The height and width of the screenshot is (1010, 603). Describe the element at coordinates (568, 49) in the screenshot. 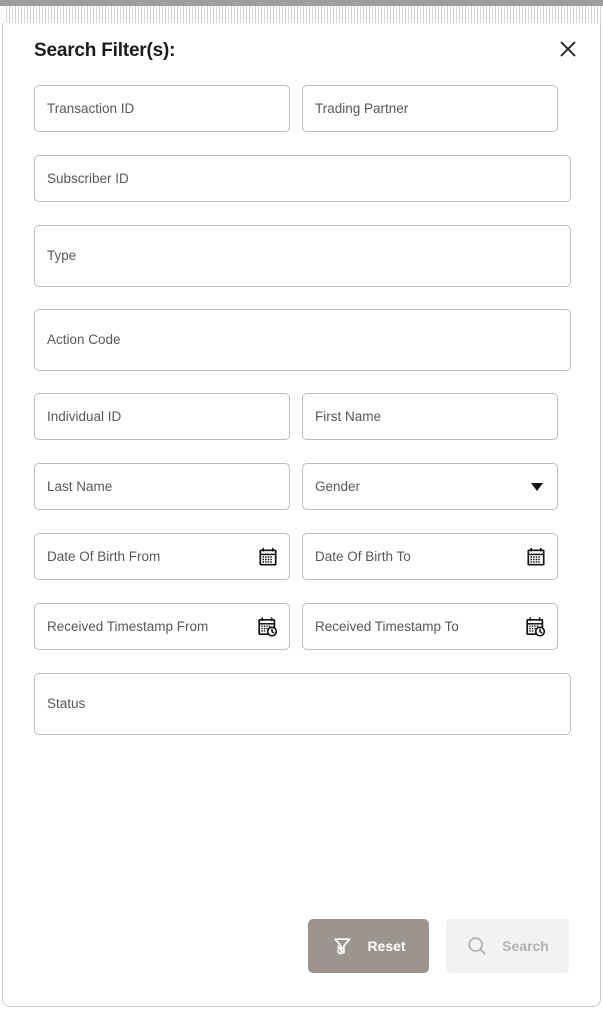

I see `close-icon` at that location.